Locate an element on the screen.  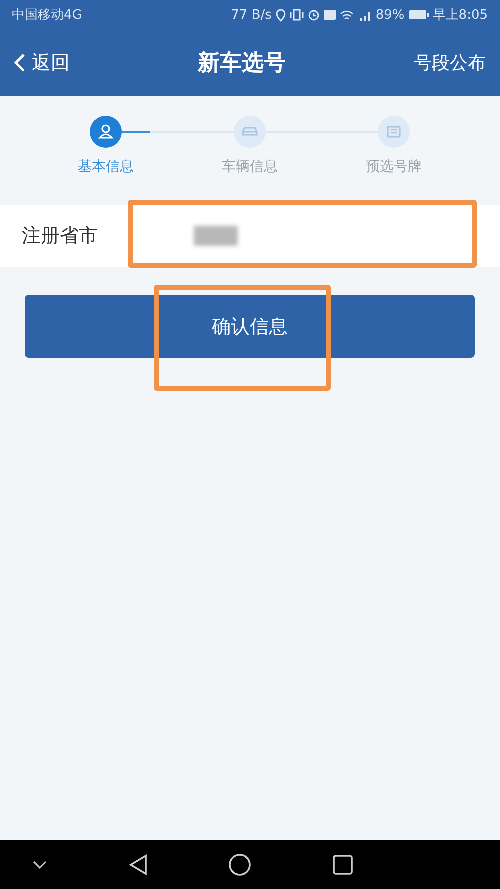
page-title: 新车选号 is located at coordinates (242, 64).